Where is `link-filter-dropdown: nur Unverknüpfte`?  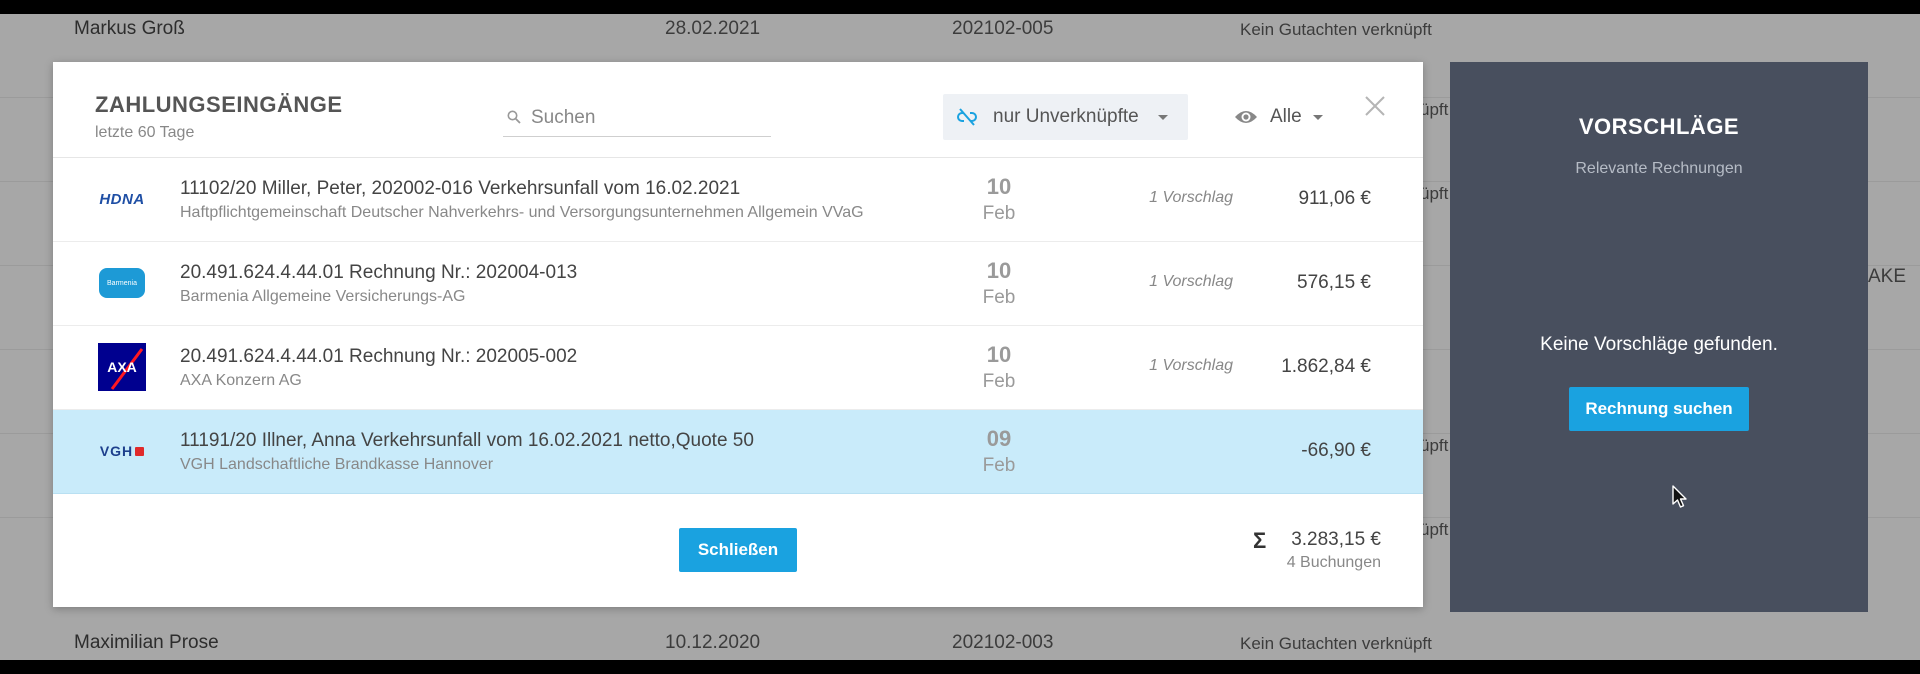 link-filter-dropdown: nur Unverknüpfte is located at coordinates (1065, 117).